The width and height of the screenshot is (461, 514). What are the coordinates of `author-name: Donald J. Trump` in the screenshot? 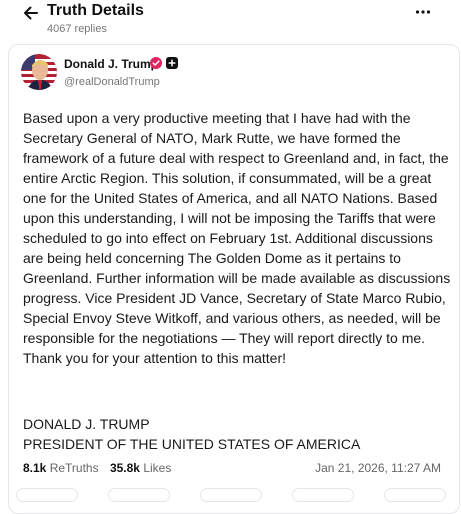 It's located at (111, 64).